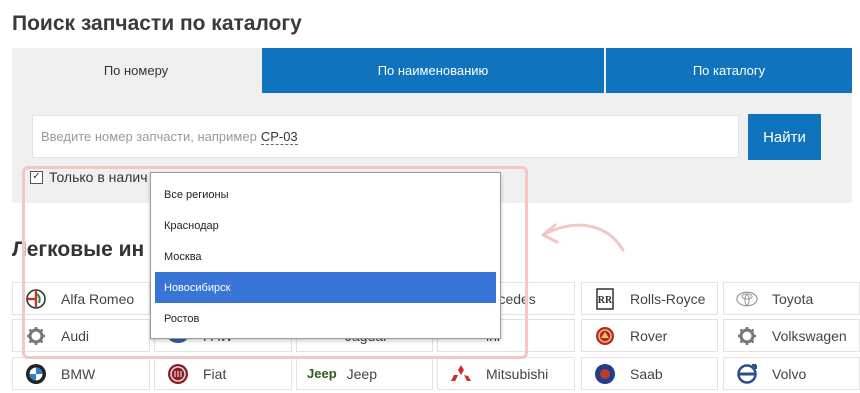  I want to click on brand-saab: Saab, so click(649, 373).